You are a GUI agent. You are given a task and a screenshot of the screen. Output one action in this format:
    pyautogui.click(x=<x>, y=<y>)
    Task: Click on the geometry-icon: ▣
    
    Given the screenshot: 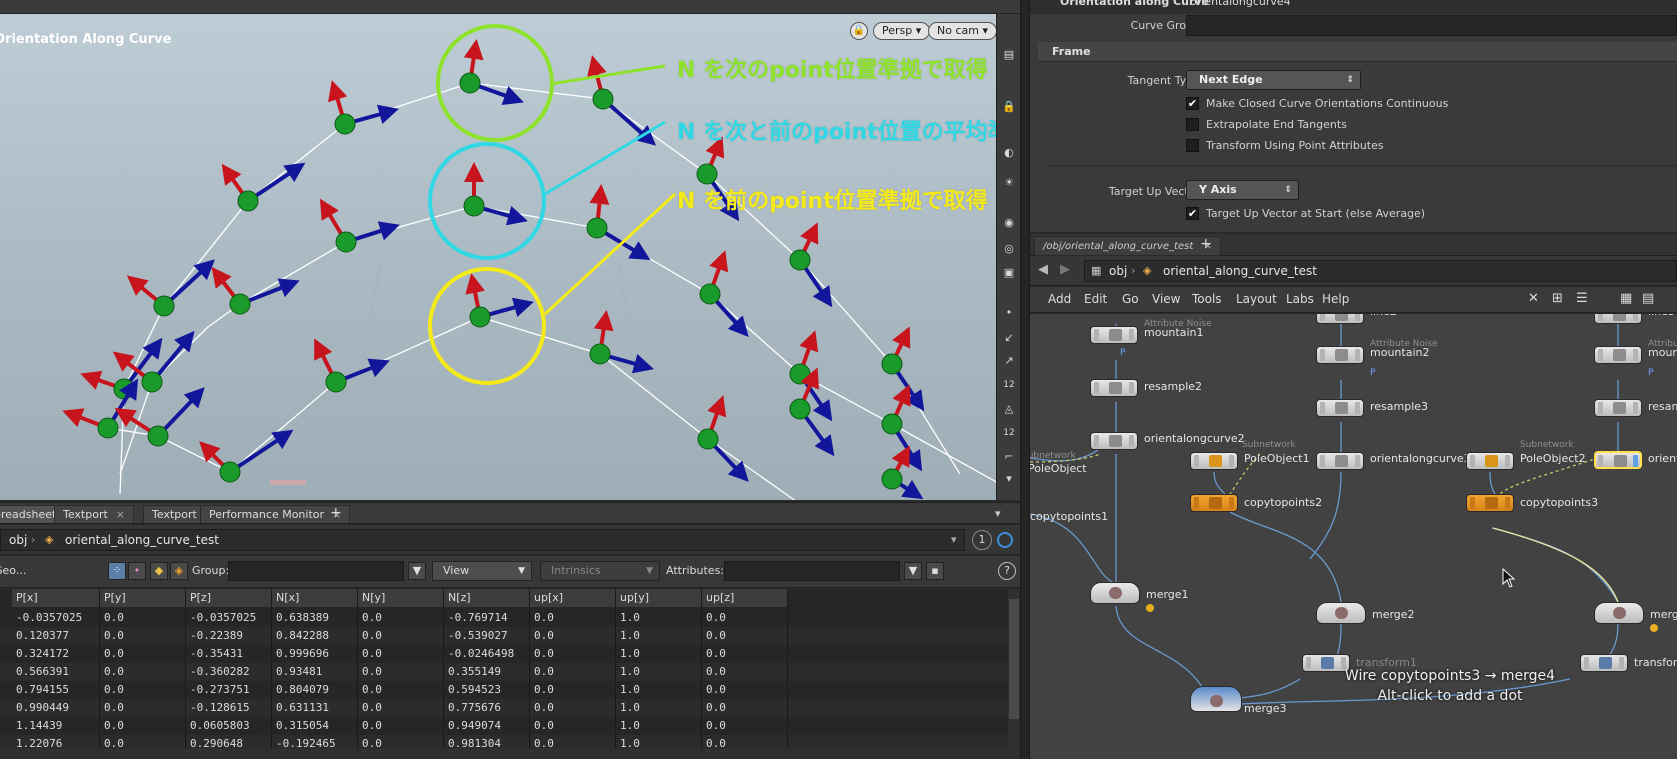 What is the action you would take?
    pyautogui.click(x=1009, y=273)
    